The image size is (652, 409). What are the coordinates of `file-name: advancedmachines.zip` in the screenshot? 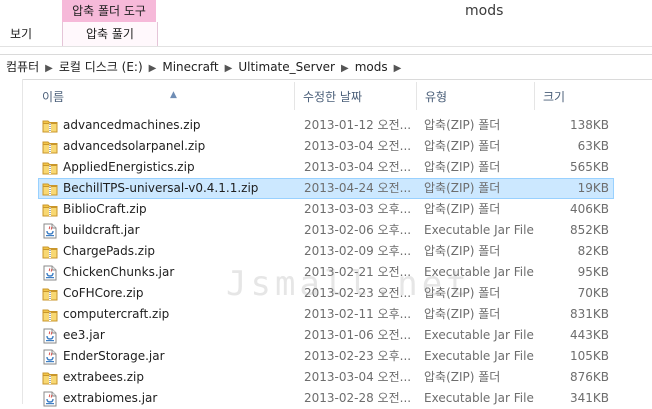 It's located at (132, 125).